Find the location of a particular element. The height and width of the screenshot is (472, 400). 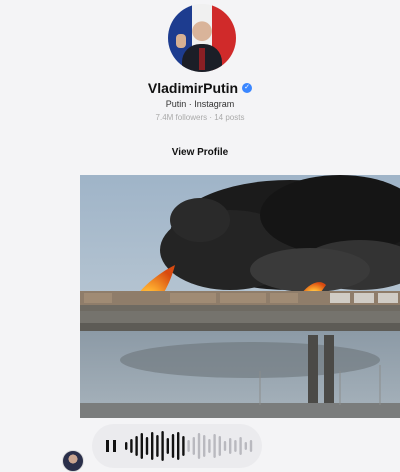

voice-message-row is located at coordinates (200, 446).